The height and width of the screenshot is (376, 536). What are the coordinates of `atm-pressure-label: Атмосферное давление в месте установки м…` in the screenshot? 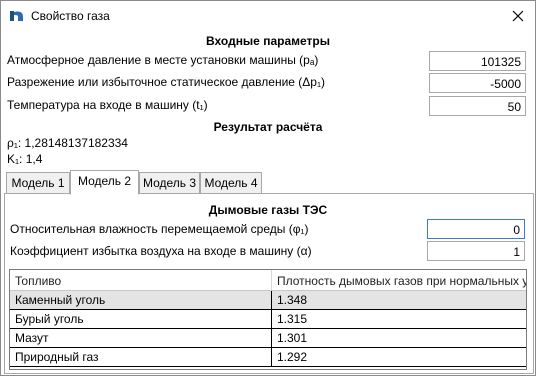 It's located at (163, 60).